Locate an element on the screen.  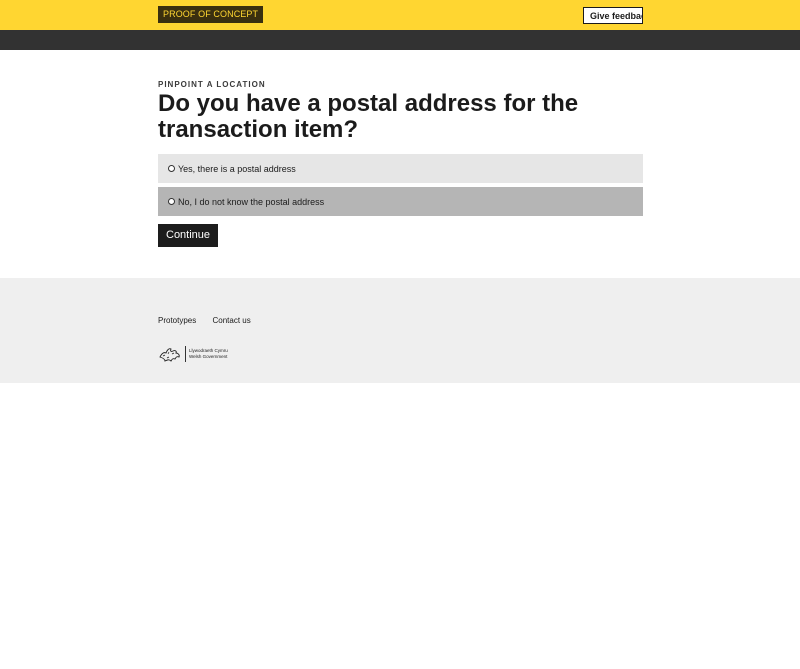
option-label: No, I do not know the postal address is located at coordinates (251, 201).